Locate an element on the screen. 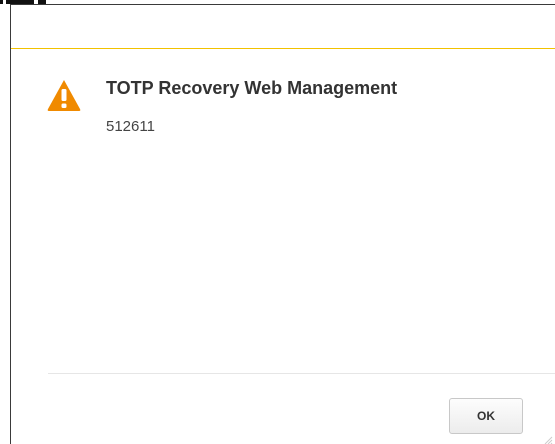 This screenshot has width=555, height=444. dialog-title: TOTP Recovery Web Management is located at coordinates (252, 88).